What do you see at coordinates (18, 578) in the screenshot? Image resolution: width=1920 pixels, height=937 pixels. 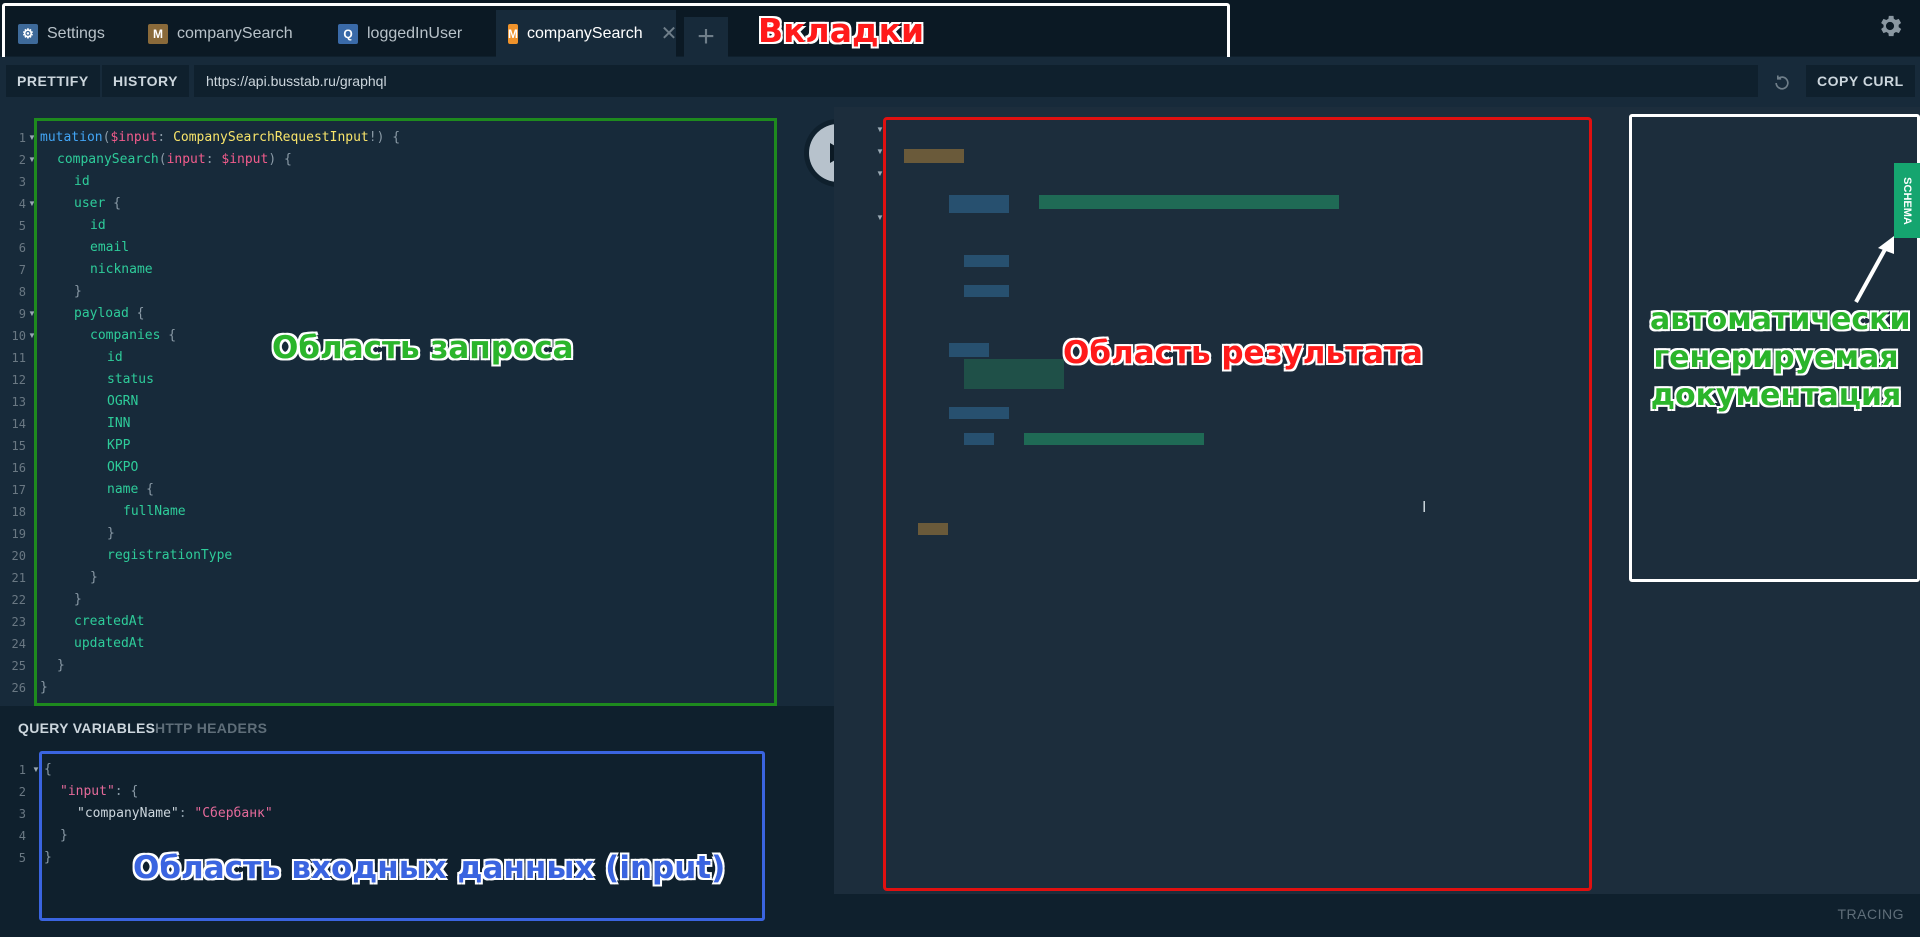 I see `line-number: 21` at bounding box center [18, 578].